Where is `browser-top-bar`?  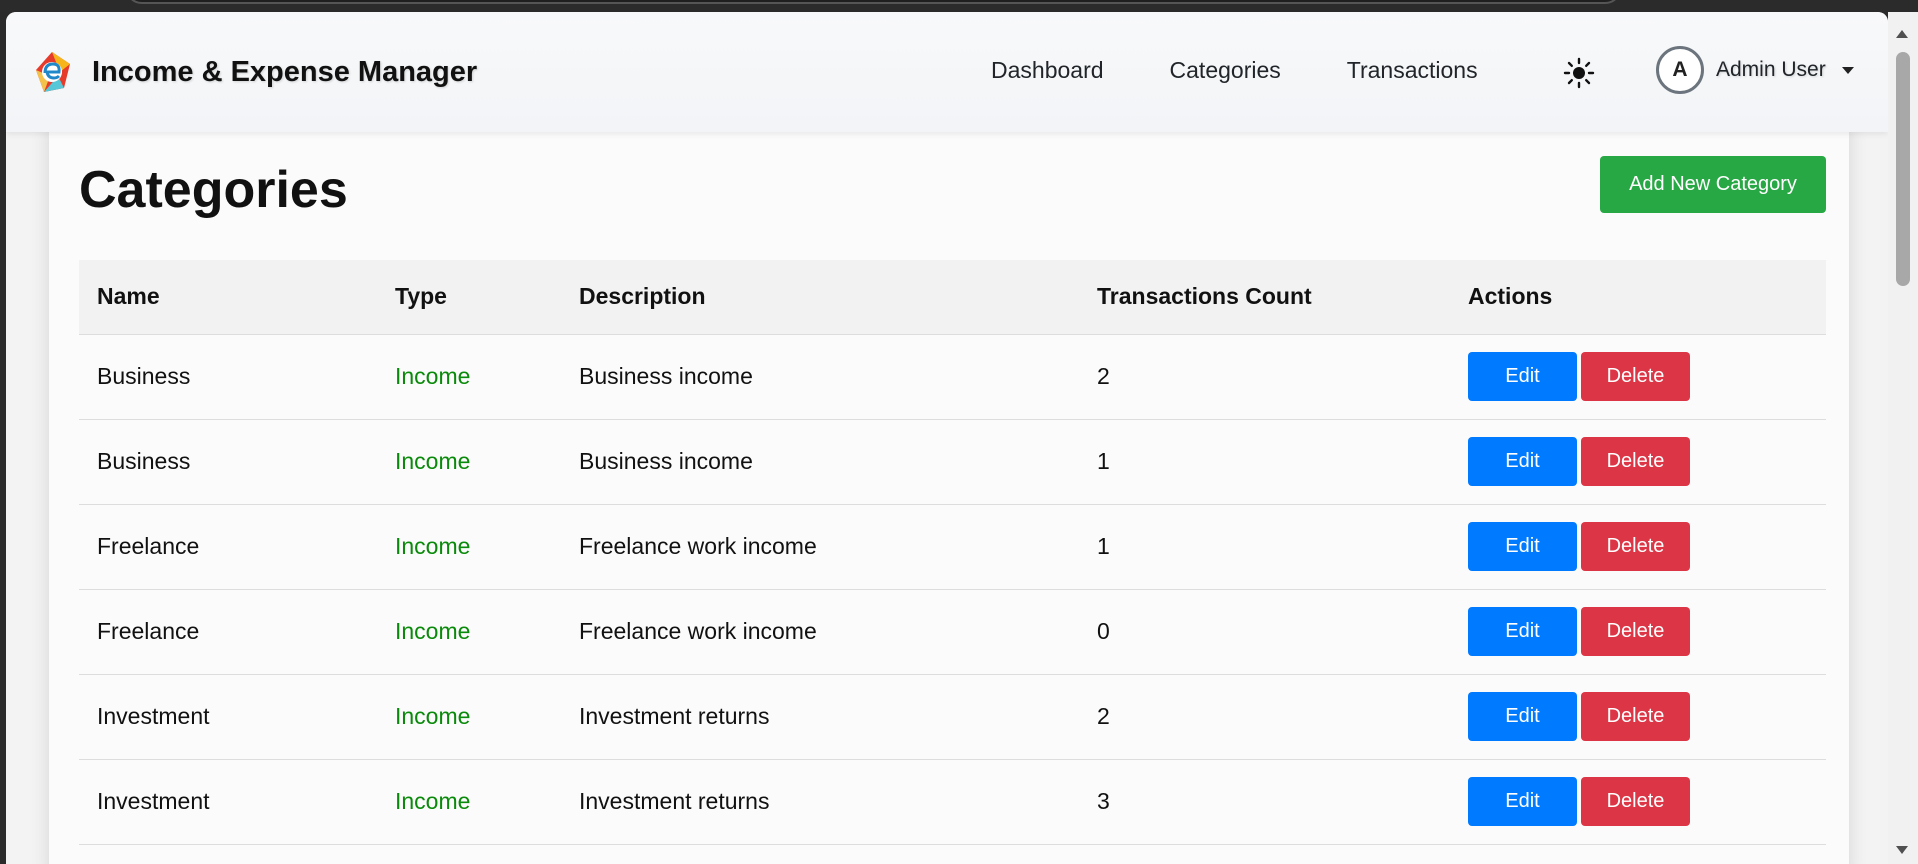
browser-top-bar is located at coordinates (959, 6).